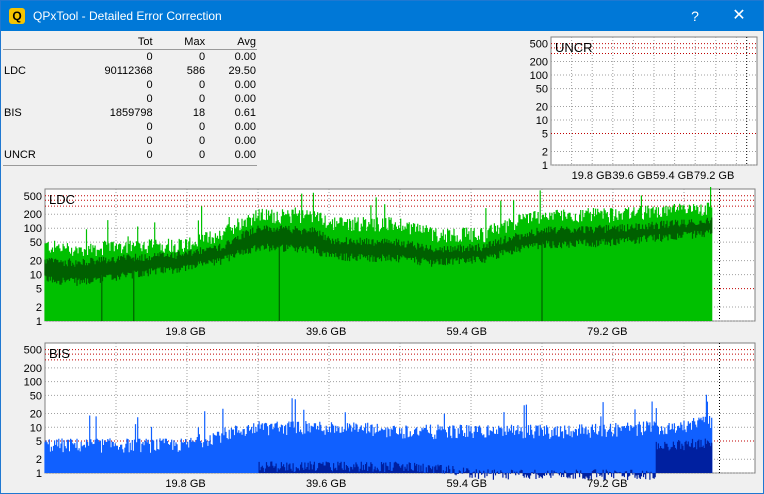 This screenshot has width=764, height=494. What do you see at coordinates (739, 16) in the screenshot?
I see `close-button: ✕` at bounding box center [739, 16].